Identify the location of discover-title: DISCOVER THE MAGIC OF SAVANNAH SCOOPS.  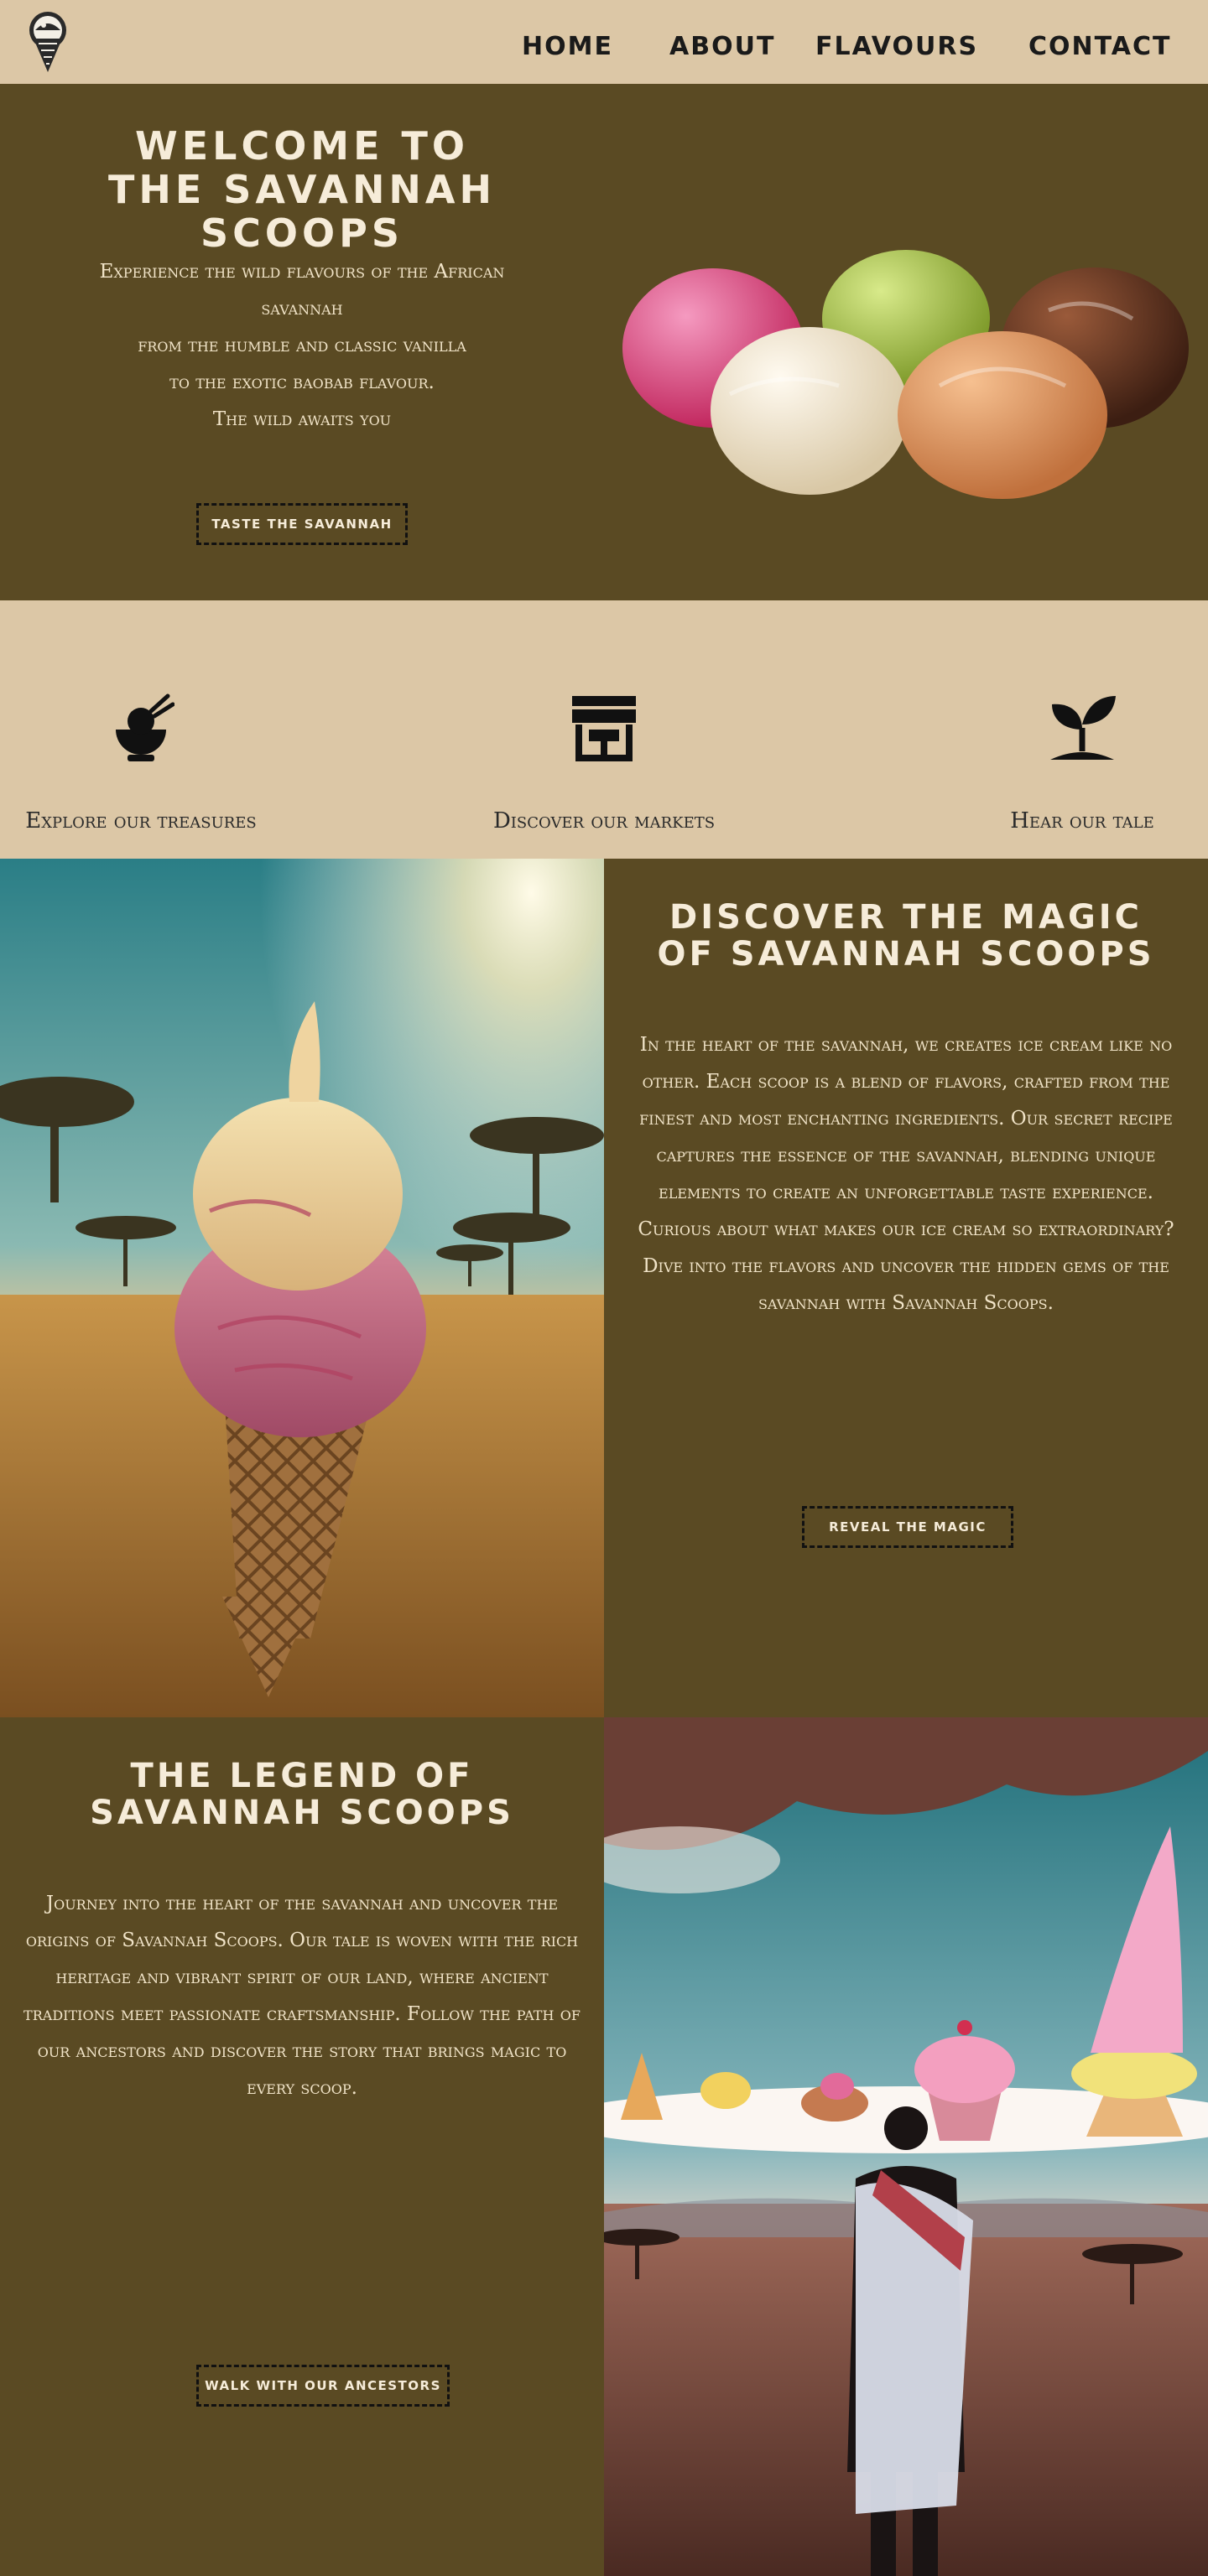
(906, 936).